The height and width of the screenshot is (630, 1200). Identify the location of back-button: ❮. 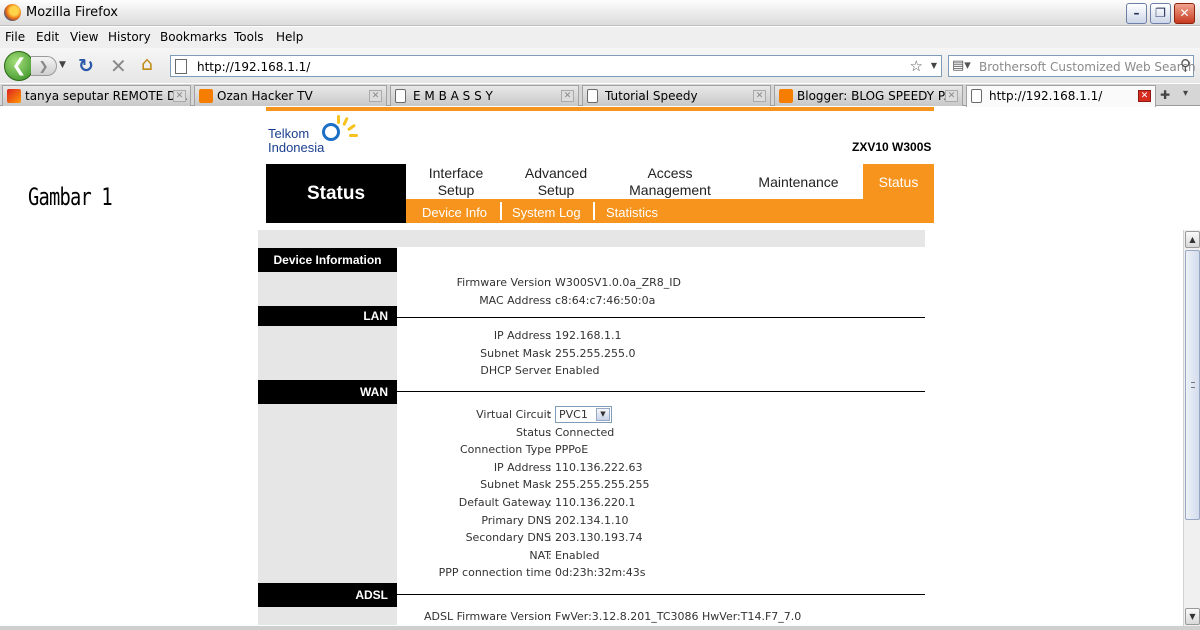
(19, 66).